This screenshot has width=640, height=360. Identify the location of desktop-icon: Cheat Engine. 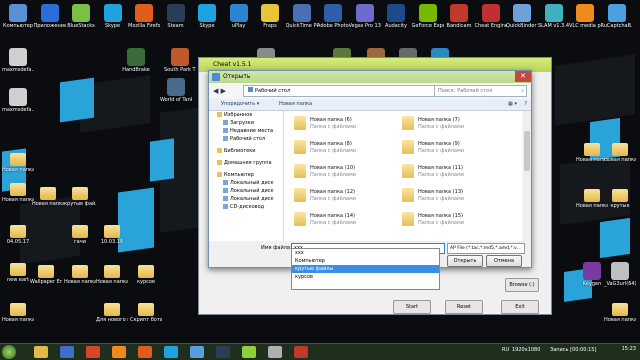
(491, 16).